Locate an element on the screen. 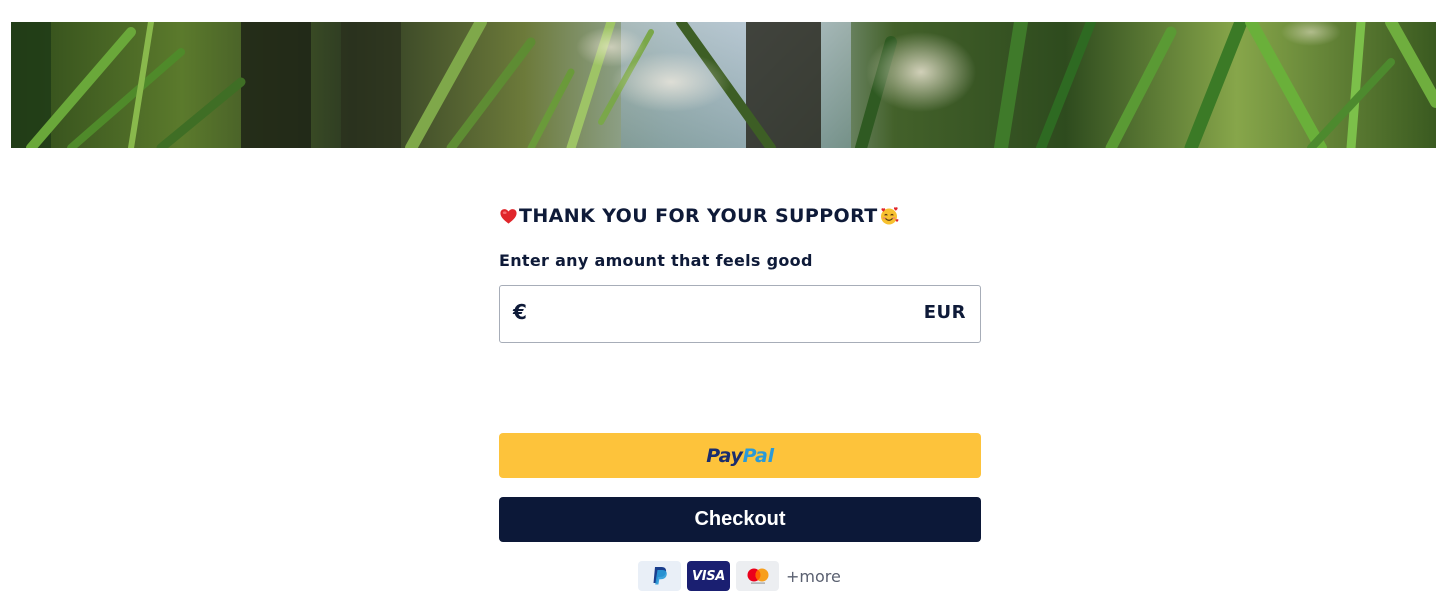 Image resolution: width=1456 pixels, height=608 pixels. mastercard-icon is located at coordinates (757, 576).